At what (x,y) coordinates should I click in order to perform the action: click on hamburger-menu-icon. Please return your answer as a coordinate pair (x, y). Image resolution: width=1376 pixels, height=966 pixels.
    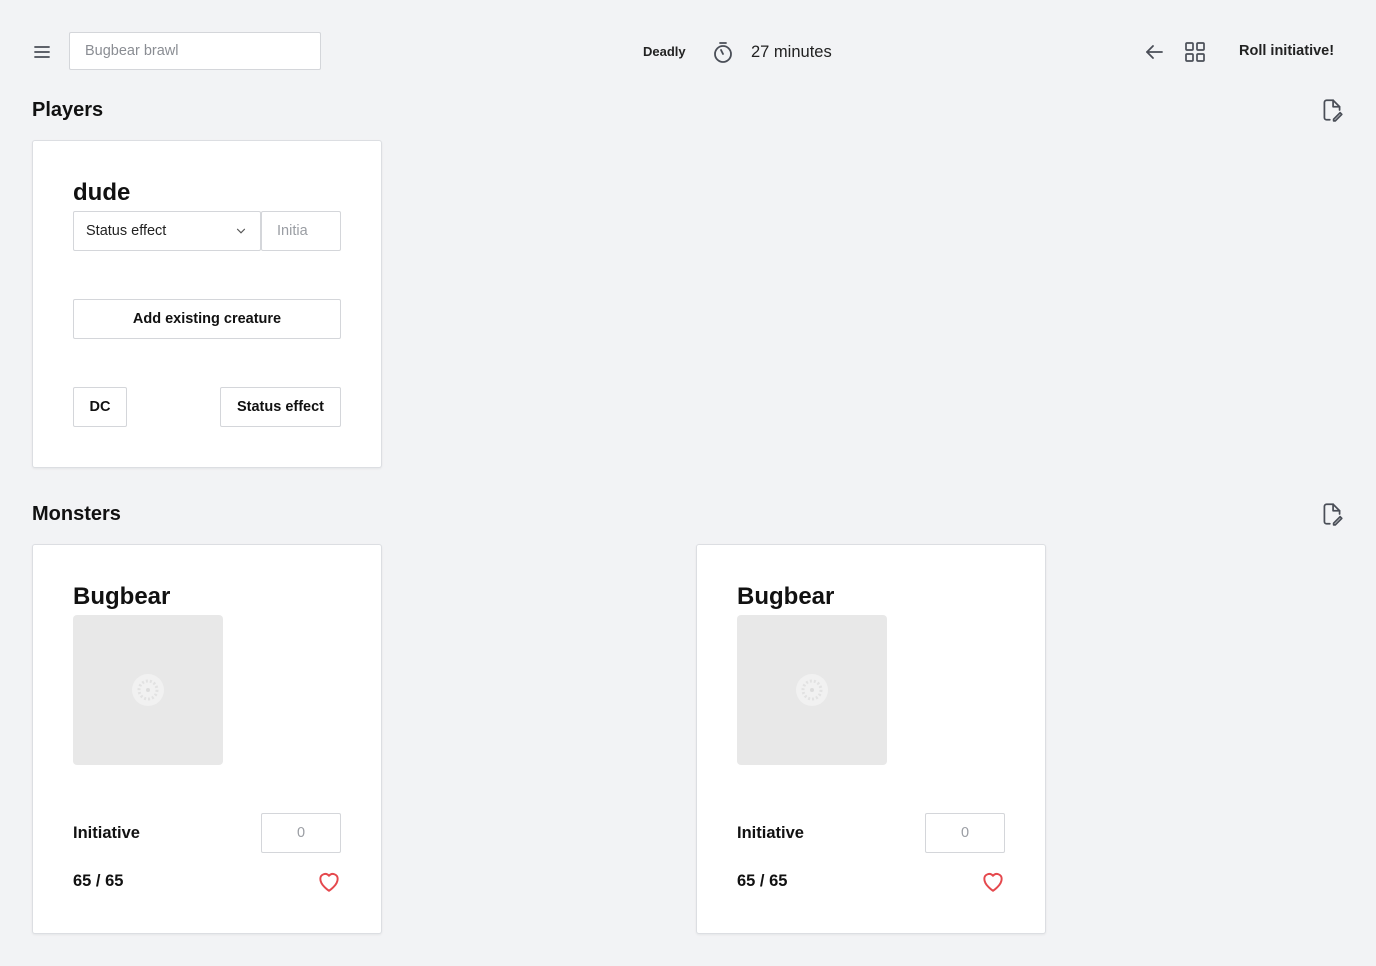
    Looking at the image, I should click on (42, 52).